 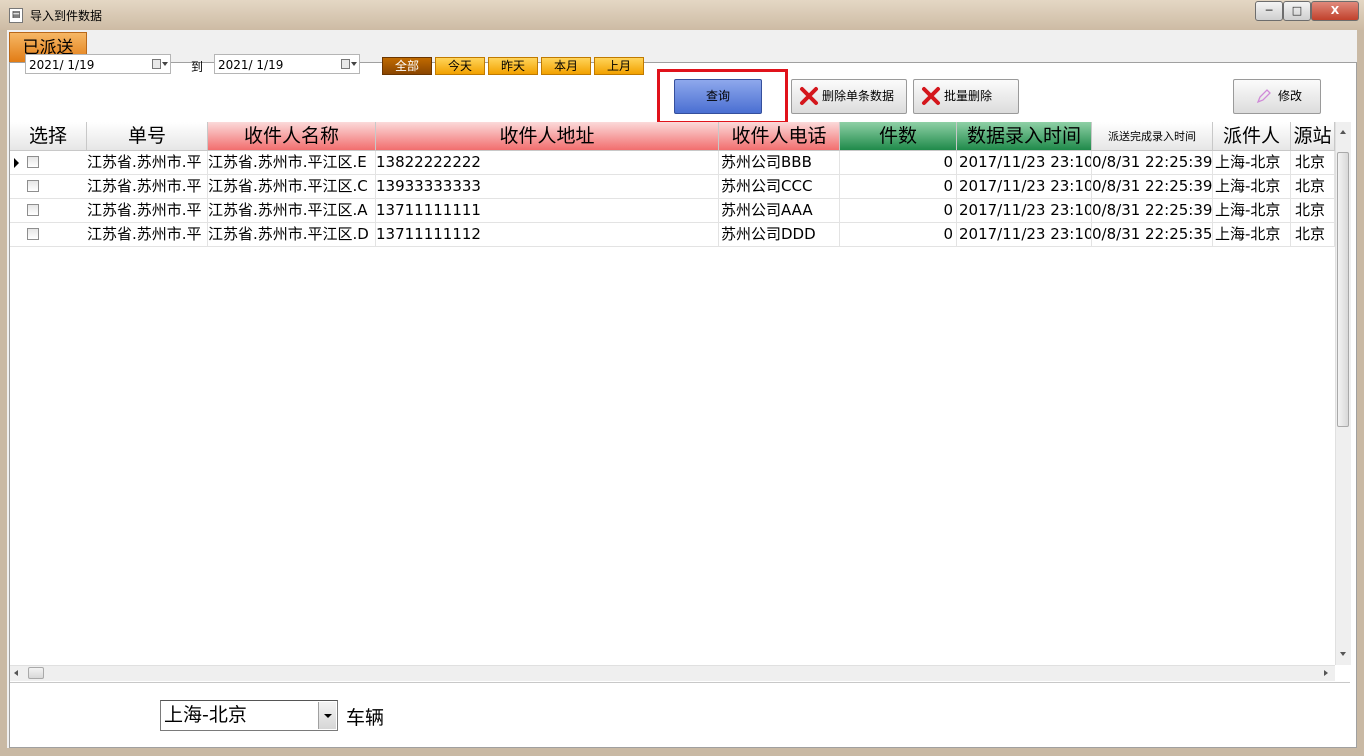 What do you see at coordinates (16, 163) in the screenshot?
I see `current-row-indicator-icon` at bounding box center [16, 163].